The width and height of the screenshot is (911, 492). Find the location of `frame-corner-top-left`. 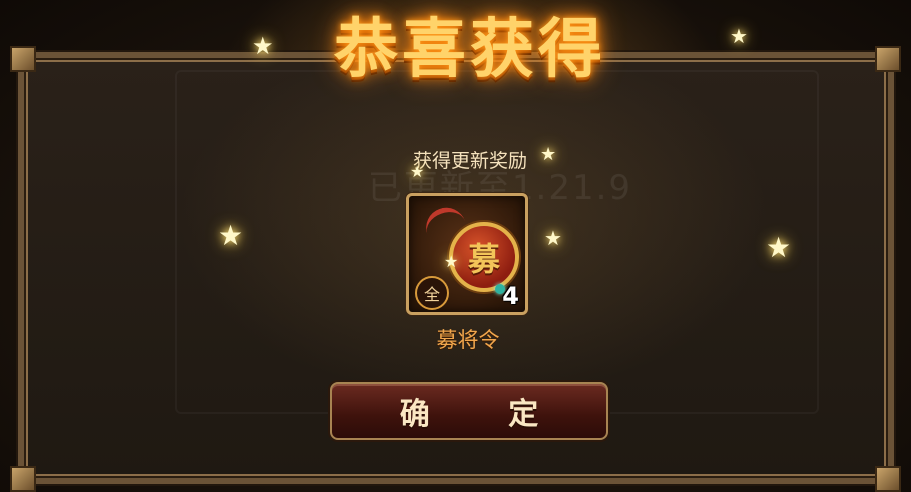

frame-corner-top-left is located at coordinates (23, 59).